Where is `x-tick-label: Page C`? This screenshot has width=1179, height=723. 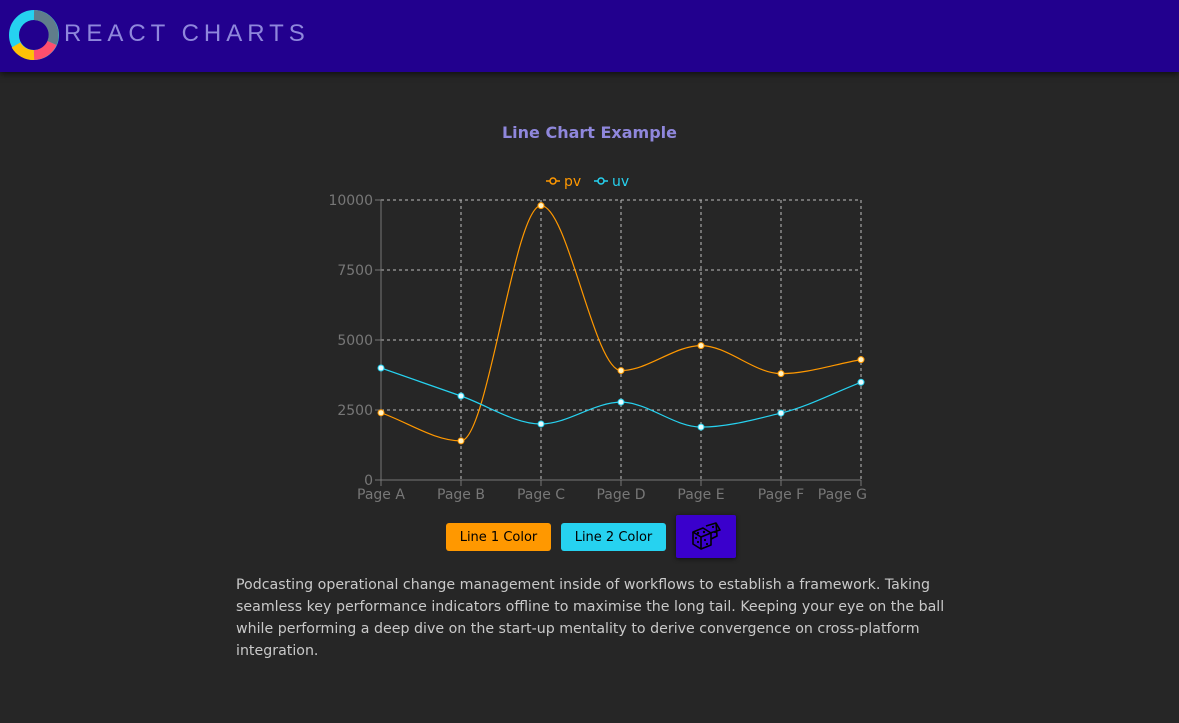 x-tick-label: Page C is located at coordinates (541, 495).